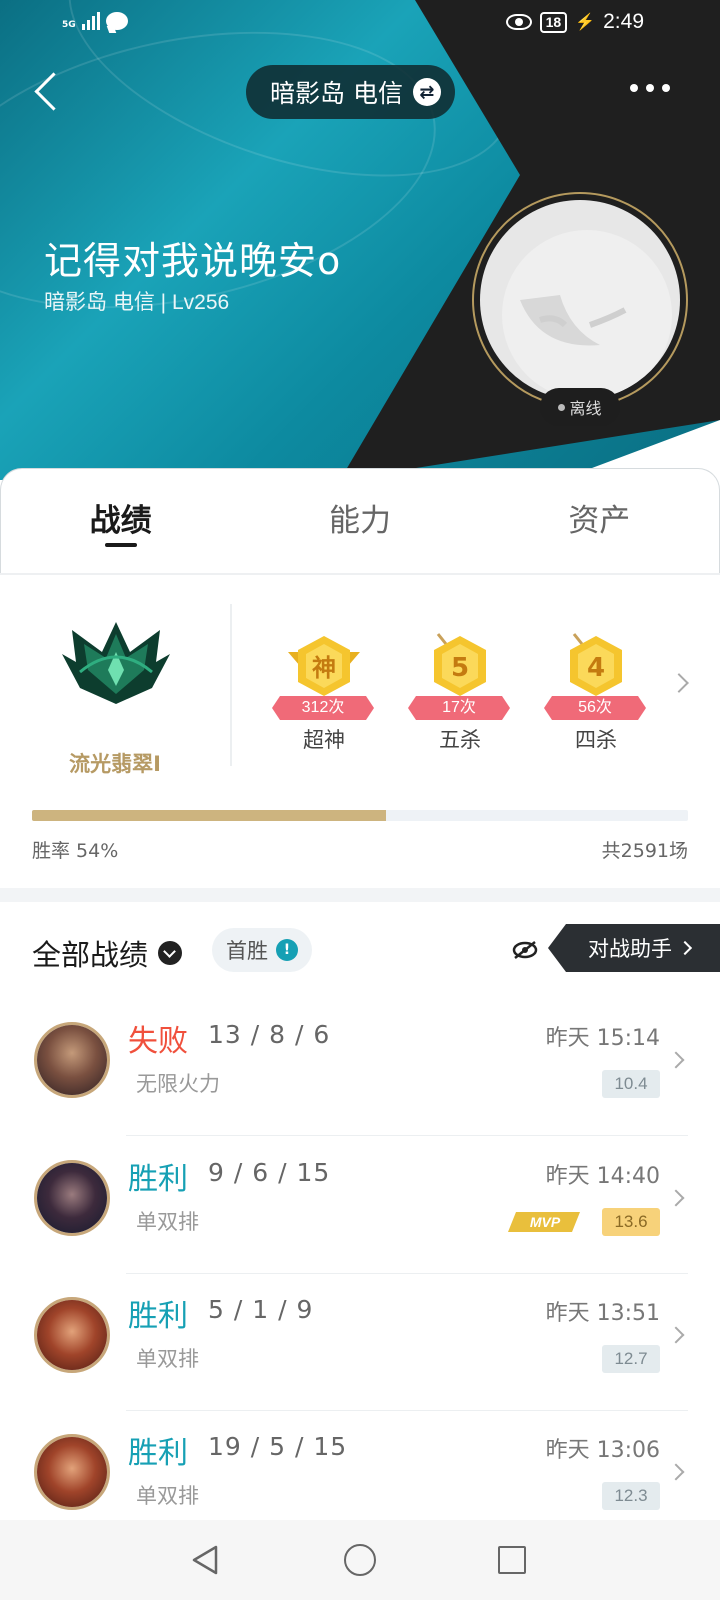 The height and width of the screenshot is (1600, 720). Describe the element at coordinates (360, 1342) in the screenshot. I see `match-row: 胜利 5 / 1 / 9 单双排 昨天 13:51 12.7` at that location.